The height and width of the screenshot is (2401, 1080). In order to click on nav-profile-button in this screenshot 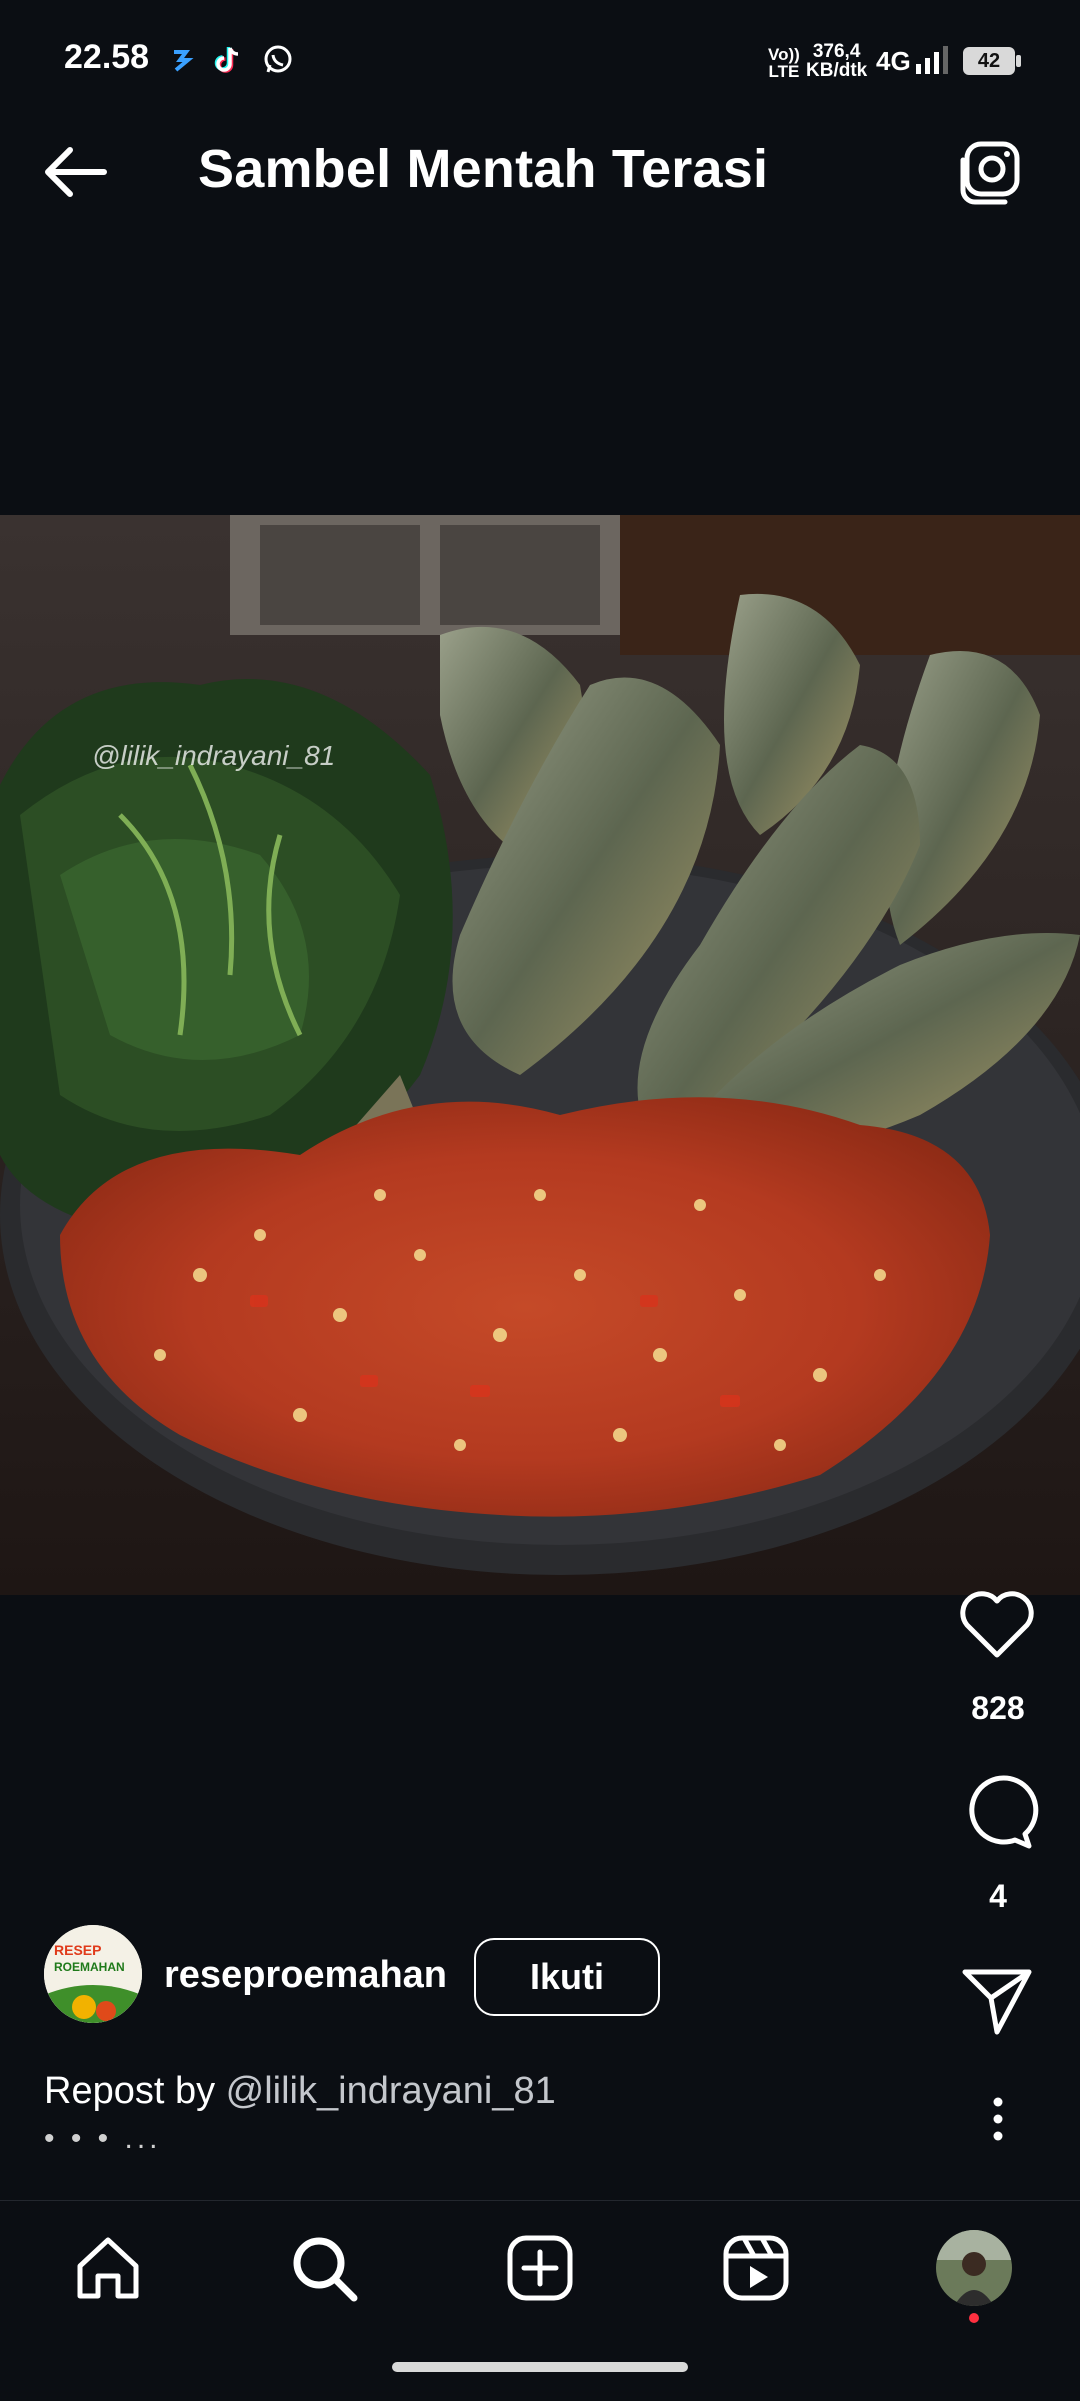, I will do `click(974, 2268)`.